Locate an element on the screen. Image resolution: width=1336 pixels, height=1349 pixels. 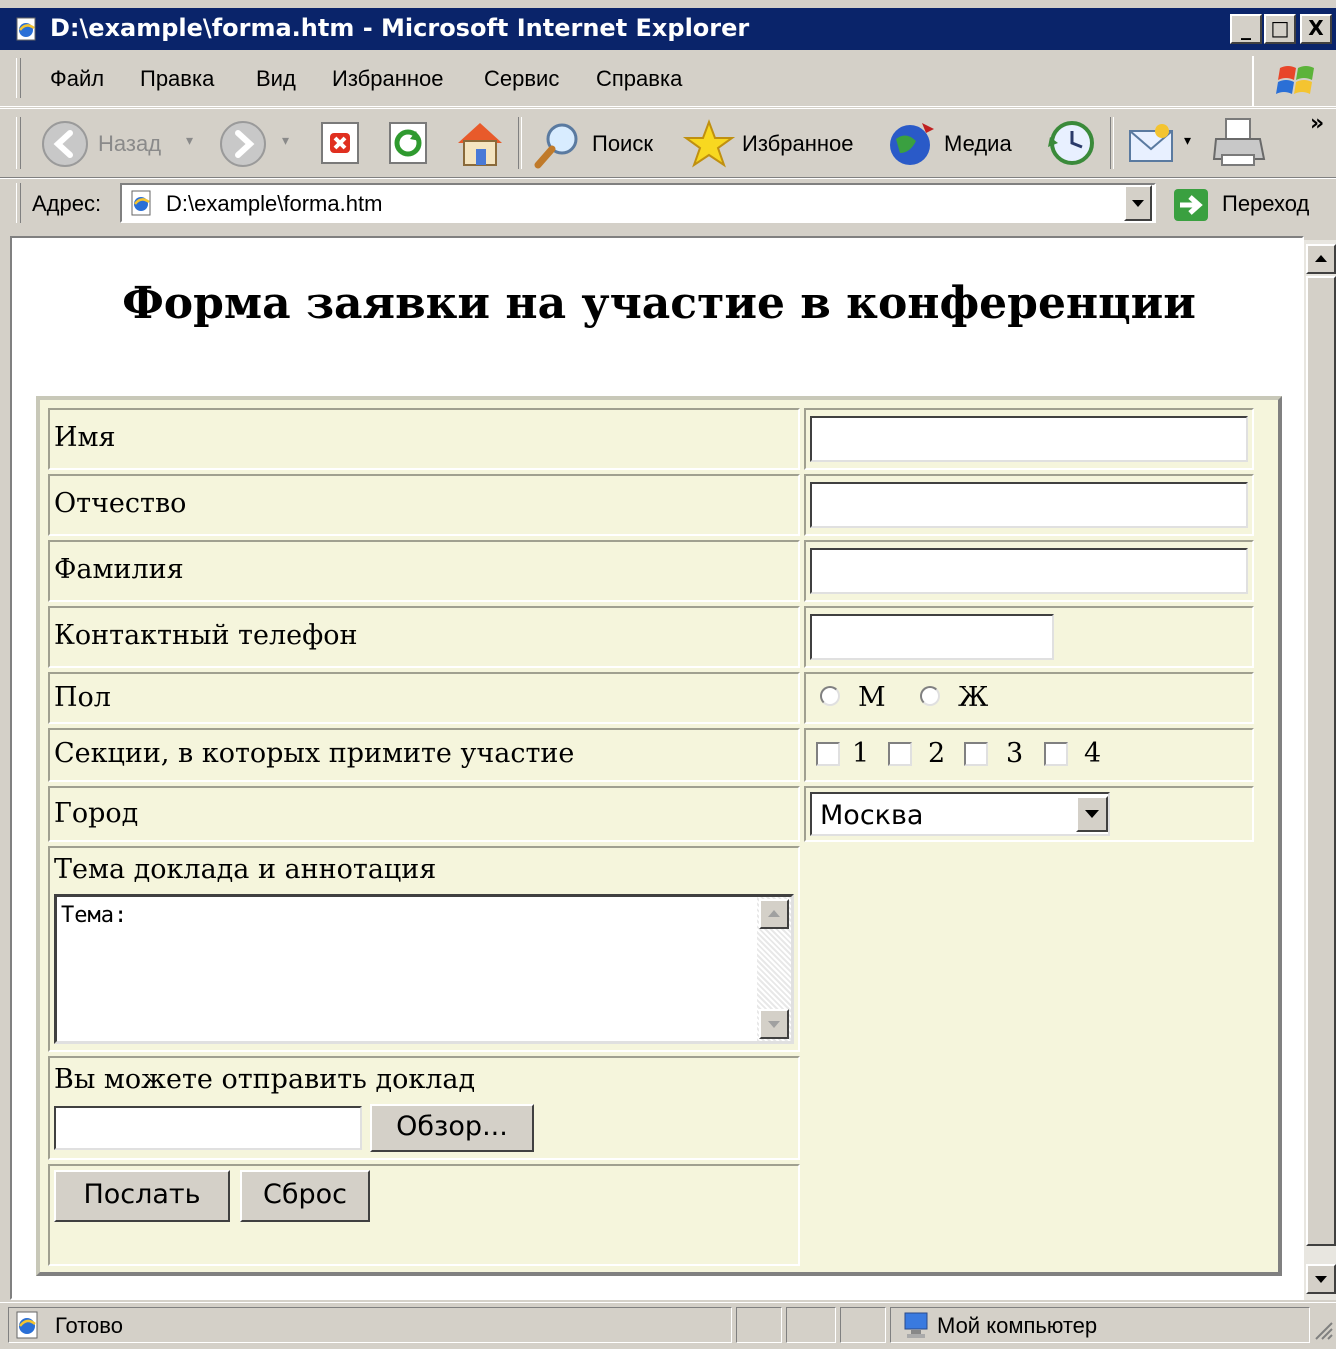
page-icon is located at coordinates (141, 203).